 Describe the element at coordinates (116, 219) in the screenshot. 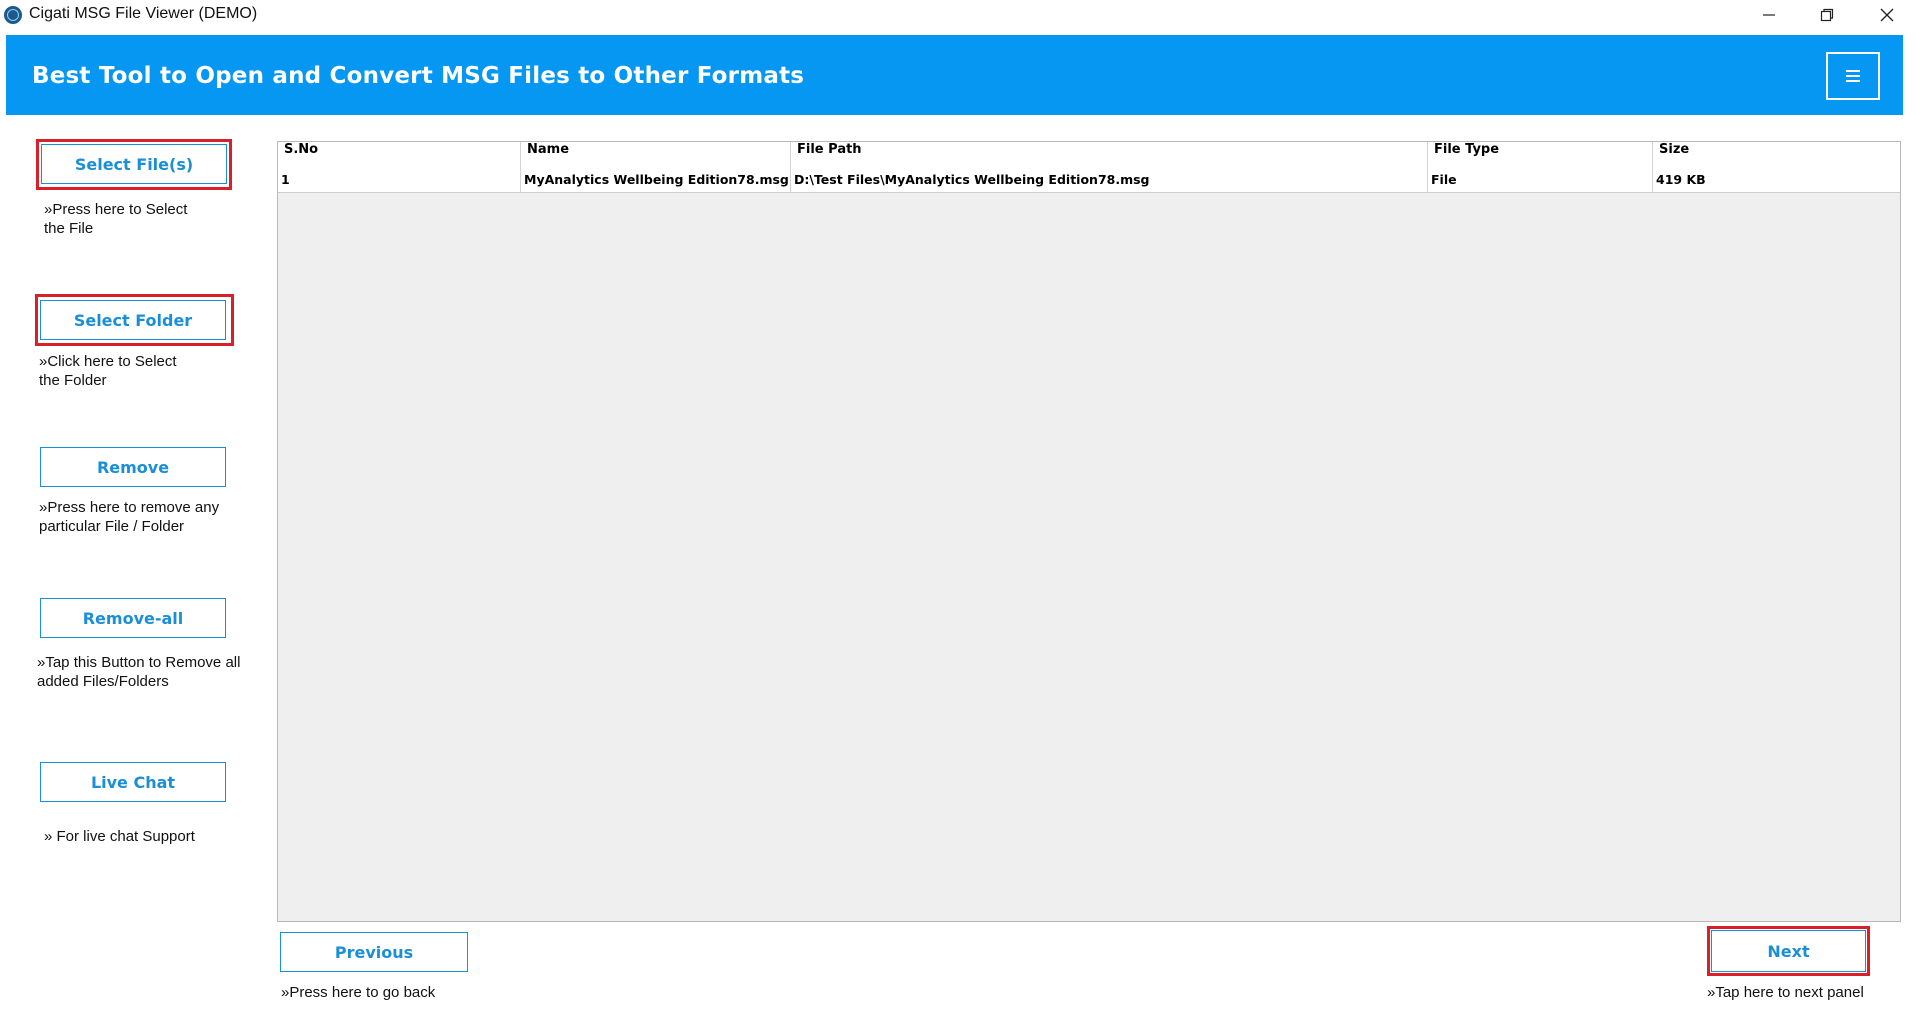

I see `select-files-hint: »Press here to Select the File` at that location.